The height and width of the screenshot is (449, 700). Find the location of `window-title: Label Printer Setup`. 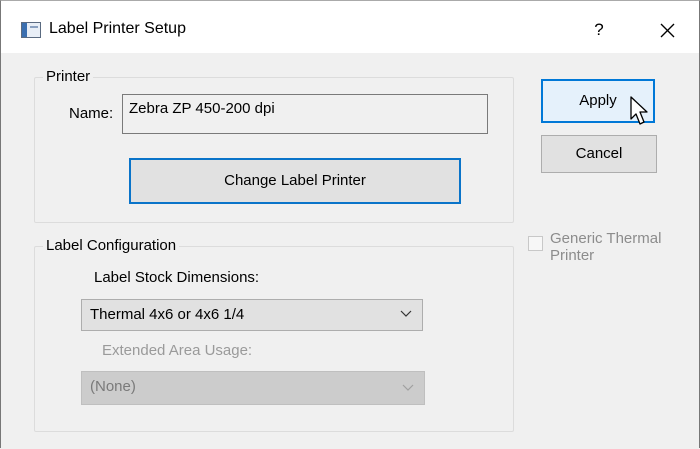

window-title: Label Printer Setup is located at coordinates (117, 28).